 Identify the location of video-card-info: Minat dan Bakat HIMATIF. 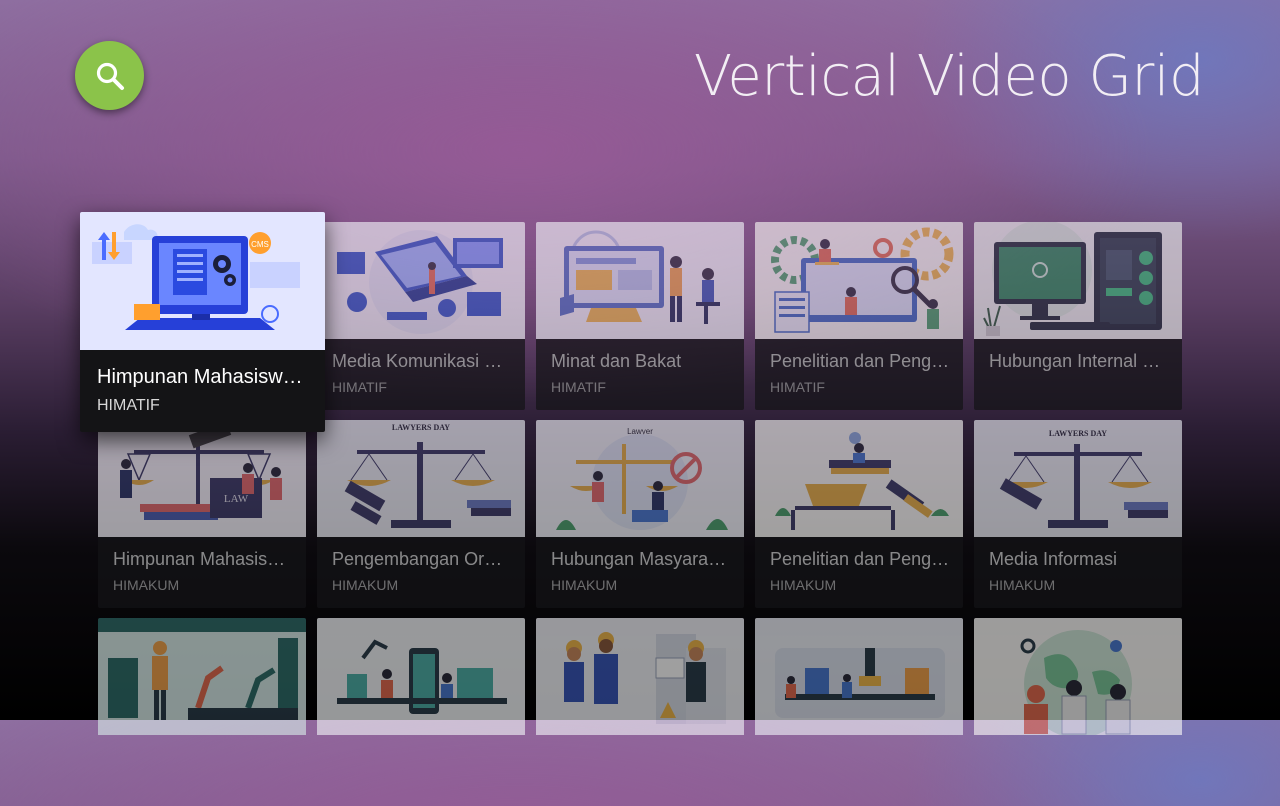
(640, 374).